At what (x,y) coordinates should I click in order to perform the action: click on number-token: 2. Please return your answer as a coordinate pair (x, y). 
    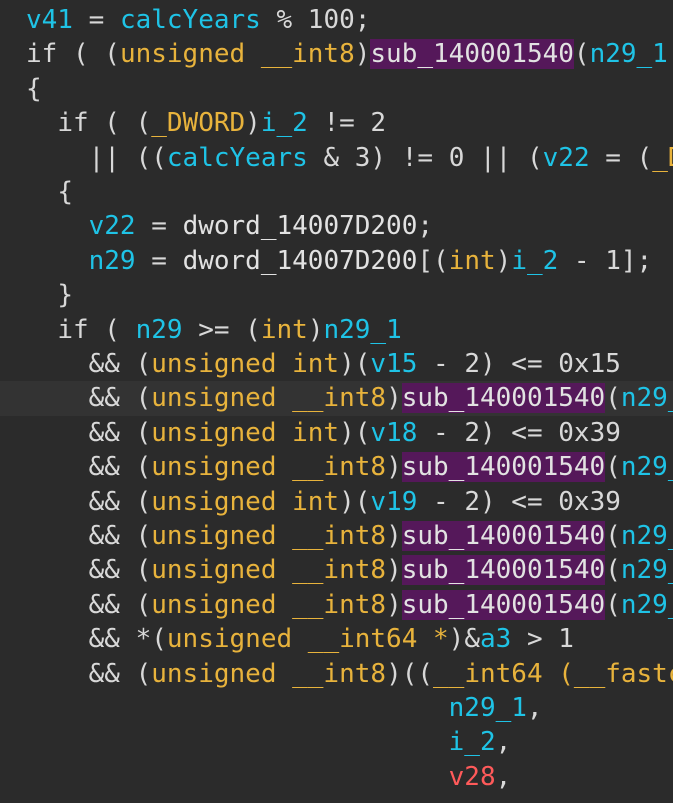
    Looking at the image, I should click on (378, 123).